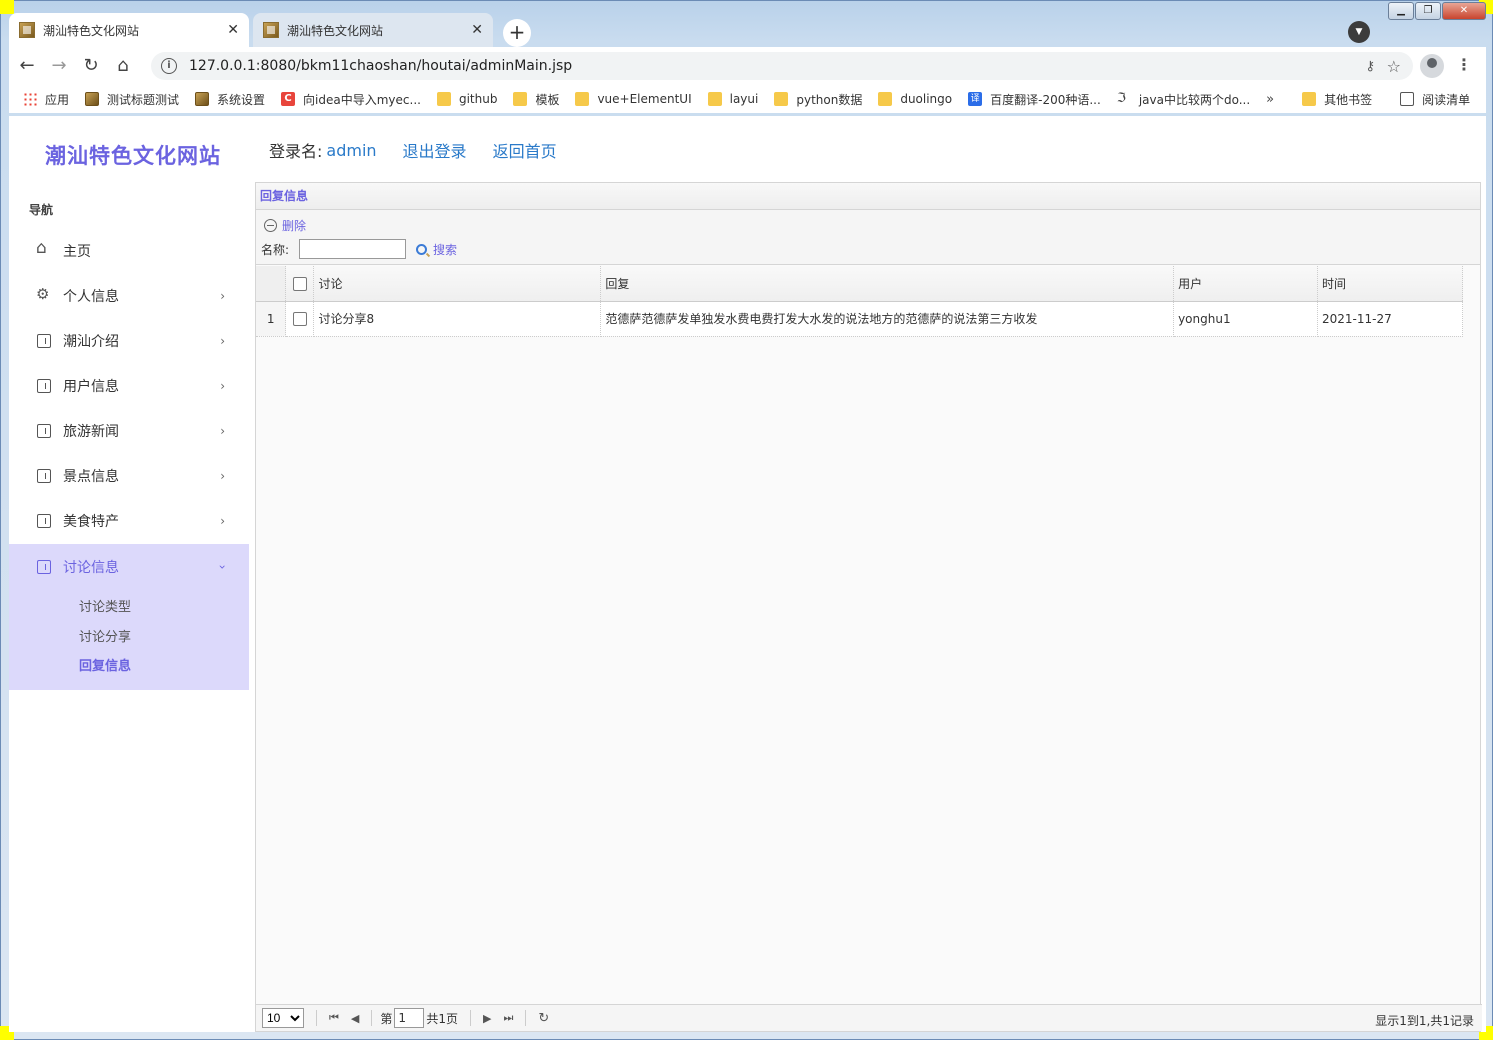 Image resolution: width=1493 pixels, height=1040 pixels. Describe the element at coordinates (1246, 284) in the screenshot. I see `column-header-user: 用户` at that location.